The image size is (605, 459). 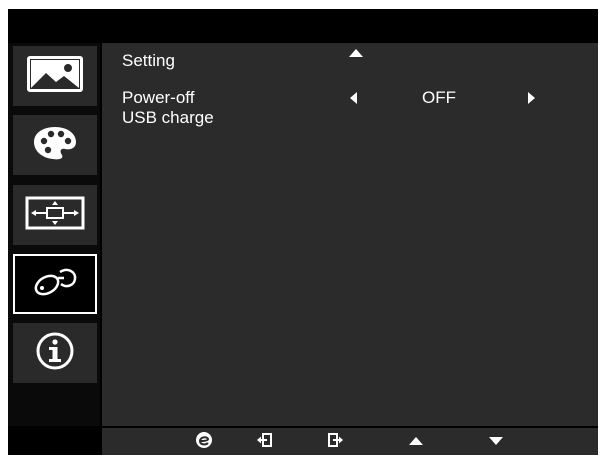 I want to click on sidebar-item-picture, so click(x=55, y=76).